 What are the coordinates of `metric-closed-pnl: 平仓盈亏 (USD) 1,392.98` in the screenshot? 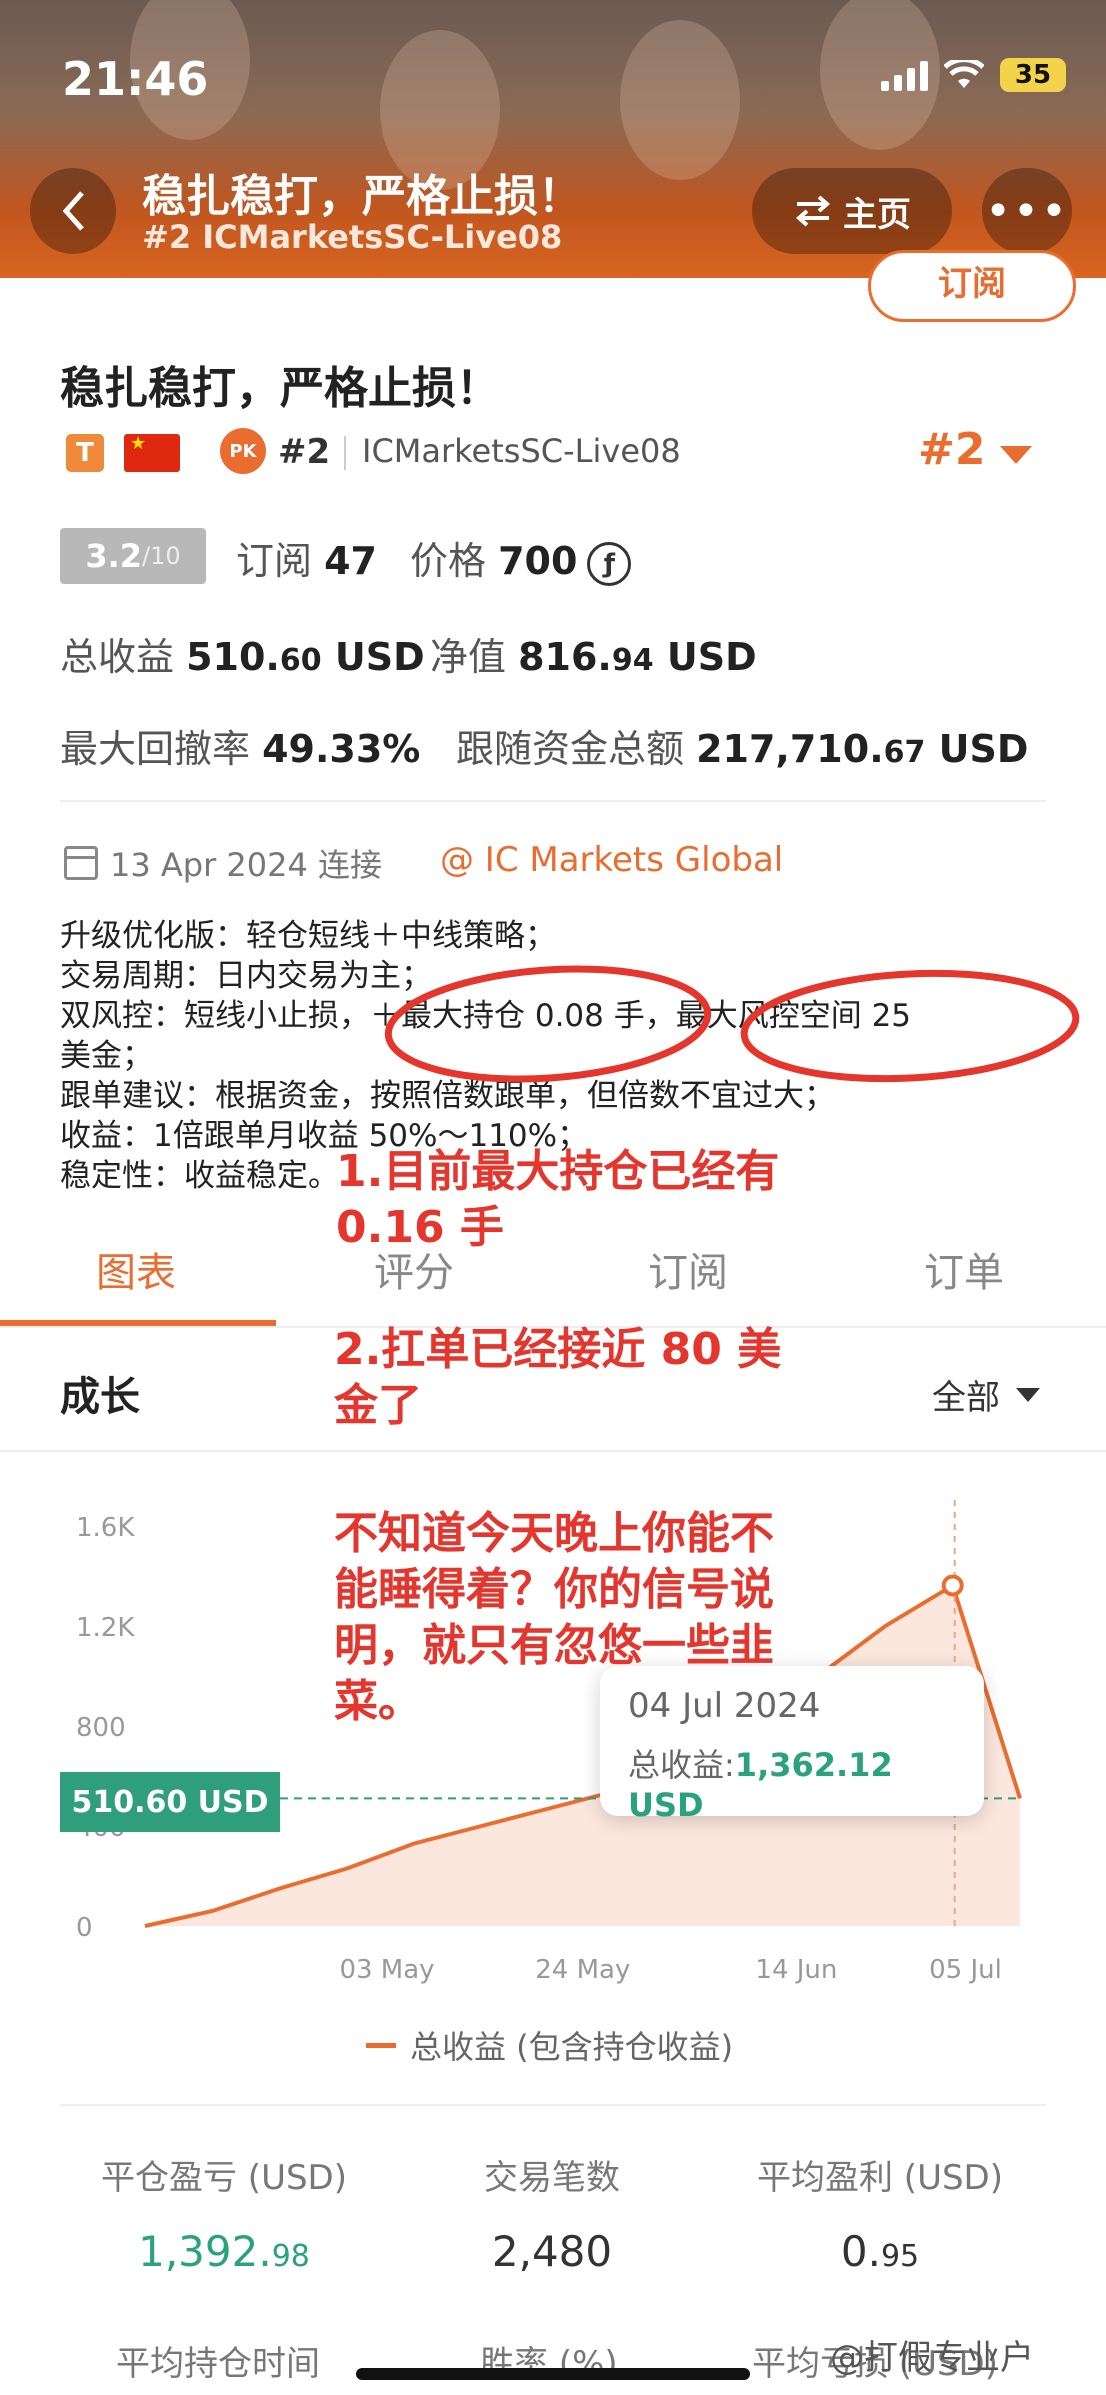 It's located at (224, 2213).